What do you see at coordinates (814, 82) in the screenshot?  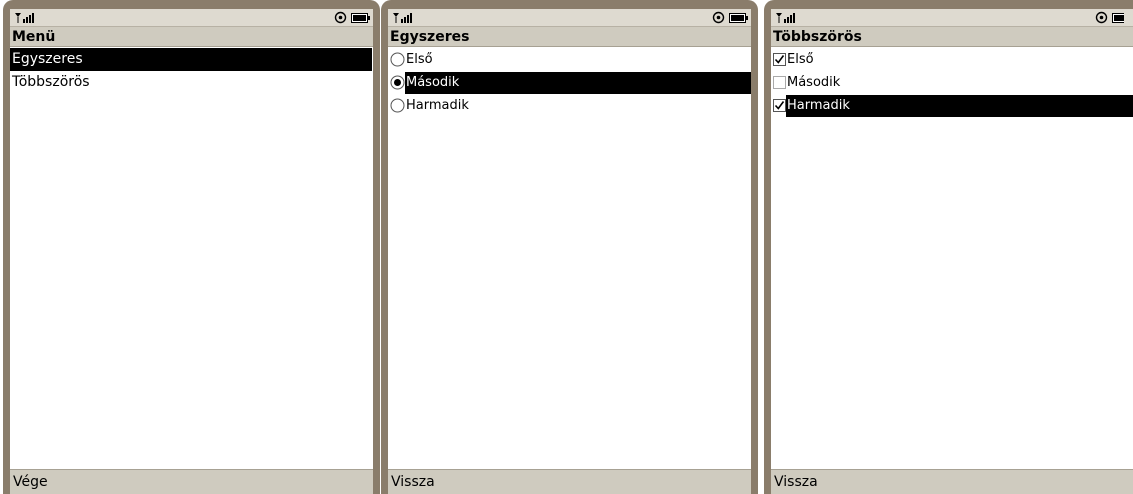 I see `checkbox-option-label: Második` at bounding box center [814, 82].